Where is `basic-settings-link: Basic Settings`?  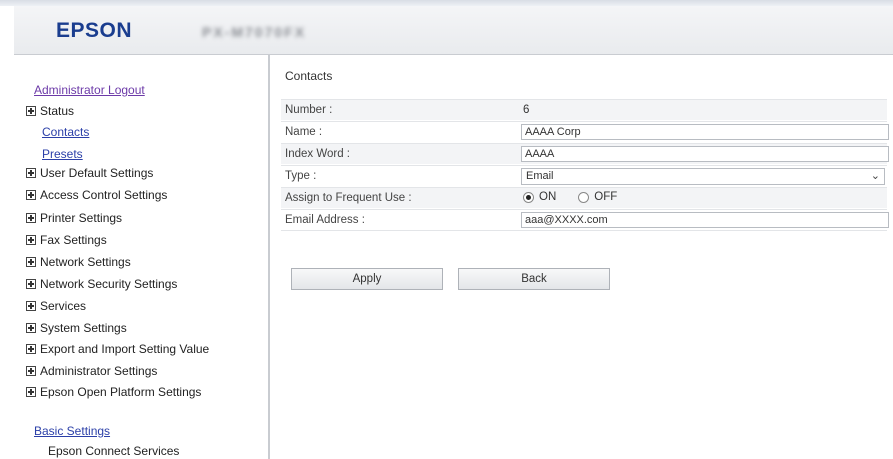
basic-settings-link: Basic Settings is located at coordinates (72, 431).